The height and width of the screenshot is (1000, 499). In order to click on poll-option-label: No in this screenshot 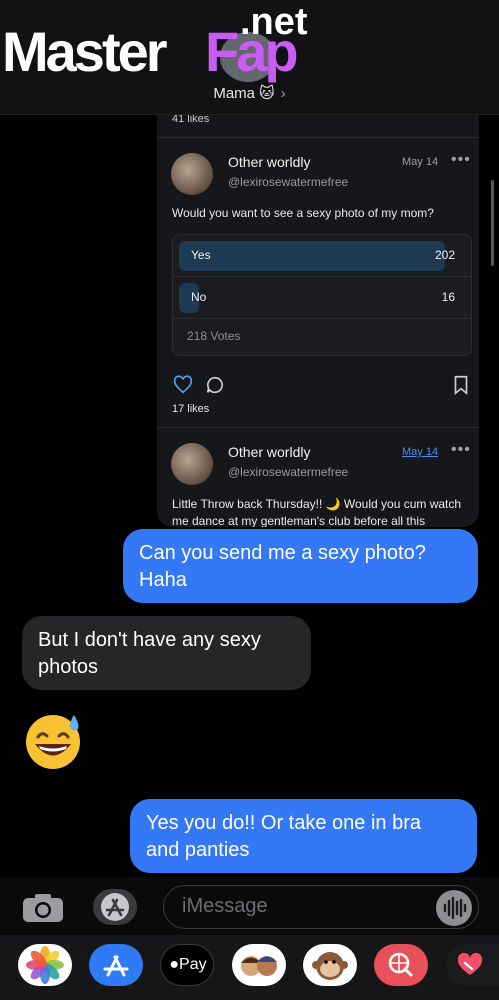, I will do `click(199, 297)`.